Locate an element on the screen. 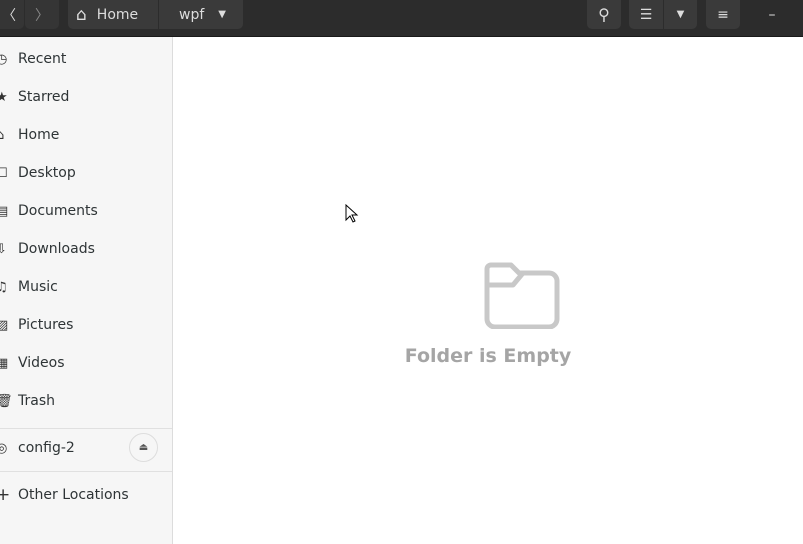  search-button: ⚲ is located at coordinates (604, 14).